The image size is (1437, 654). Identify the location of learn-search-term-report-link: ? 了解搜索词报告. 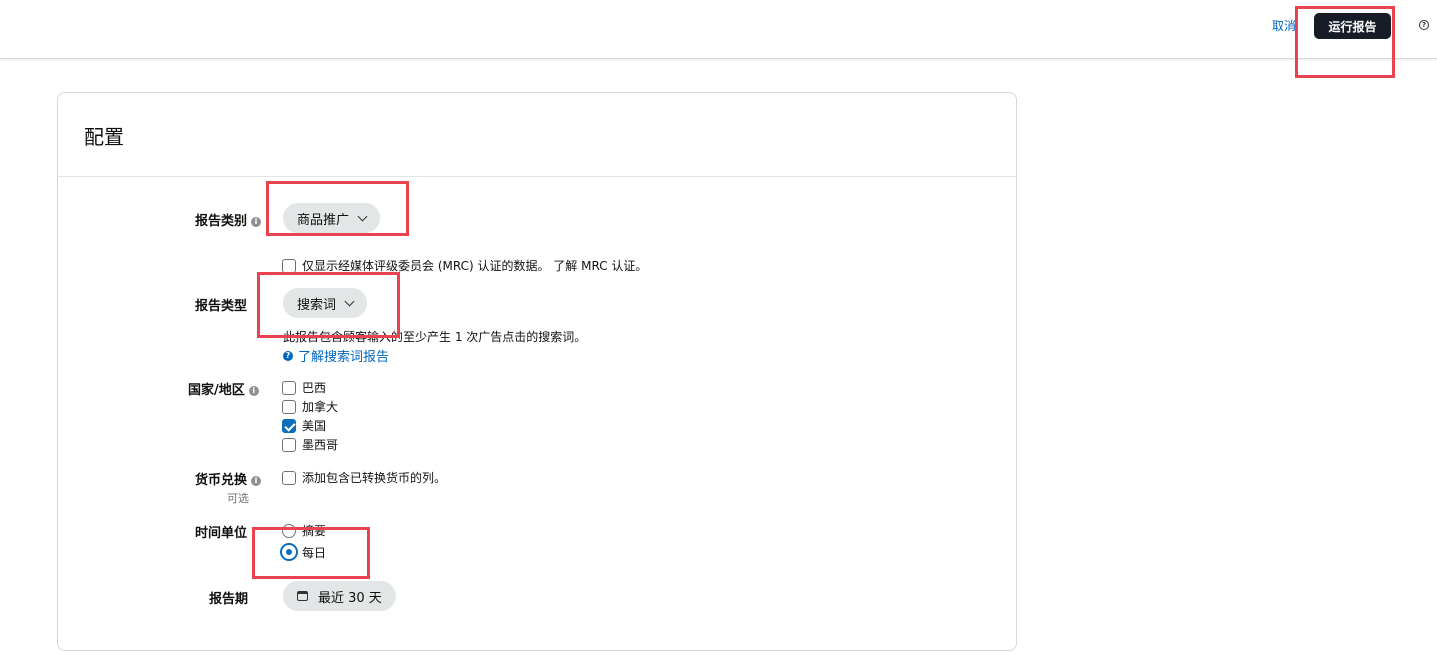
(336, 355).